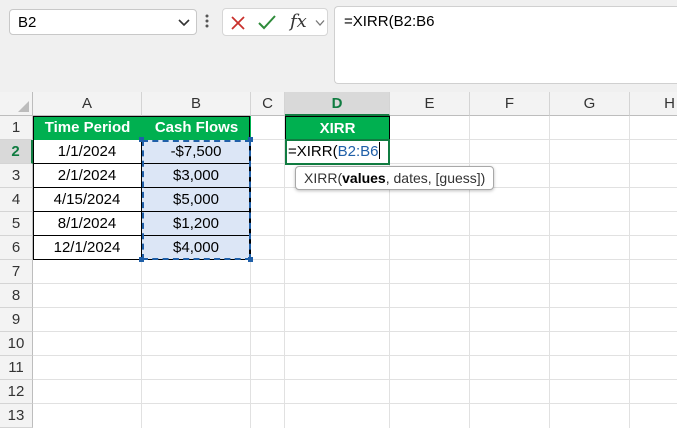 The height and width of the screenshot is (428, 677). Describe the element at coordinates (23, 106) in the screenshot. I see `select-all-icon` at that location.